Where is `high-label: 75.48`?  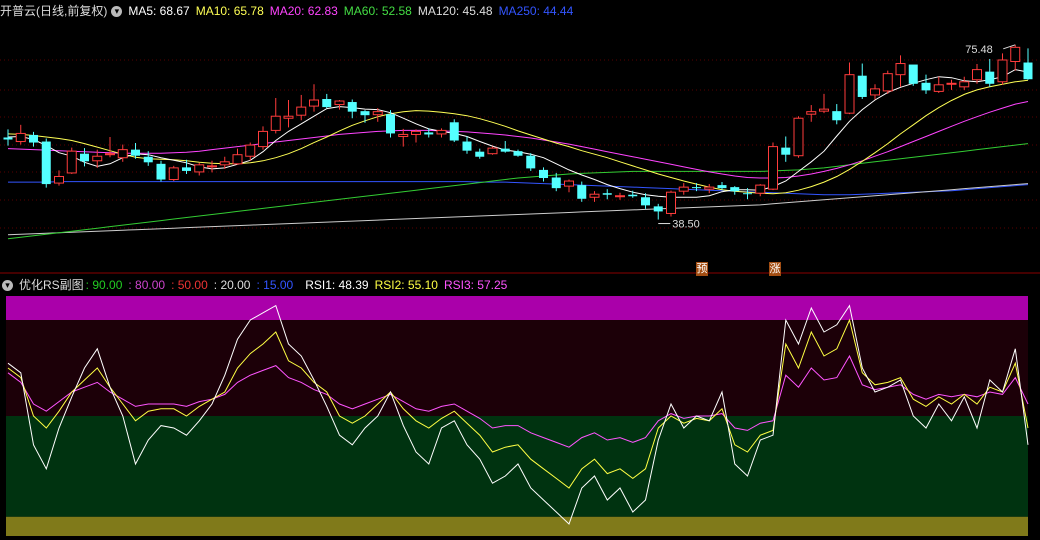
high-label: 75.48 is located at coordinates (979, 50).